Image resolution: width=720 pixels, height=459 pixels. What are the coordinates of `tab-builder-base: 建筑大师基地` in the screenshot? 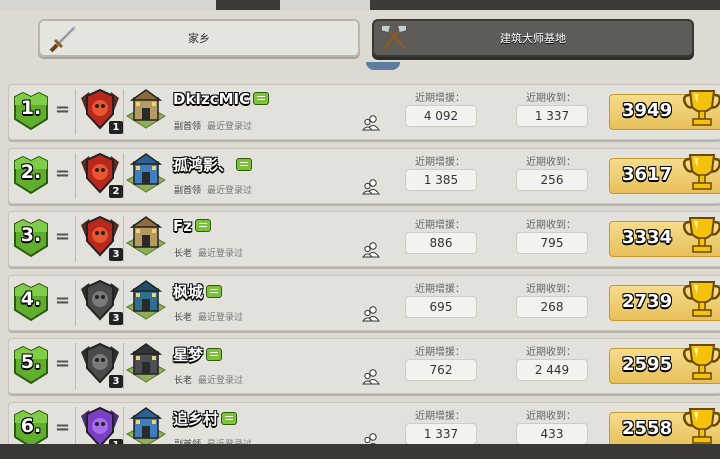 It's located at (533, 38).